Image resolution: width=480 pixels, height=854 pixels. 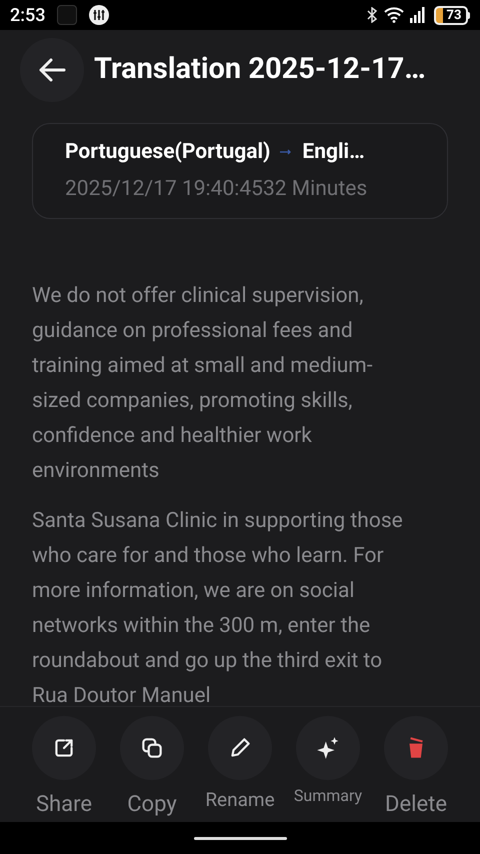 What do you see at coordinates (454, 15) in the screenshot?
I see `battery-level: 73` at bounding box center [454, 15].